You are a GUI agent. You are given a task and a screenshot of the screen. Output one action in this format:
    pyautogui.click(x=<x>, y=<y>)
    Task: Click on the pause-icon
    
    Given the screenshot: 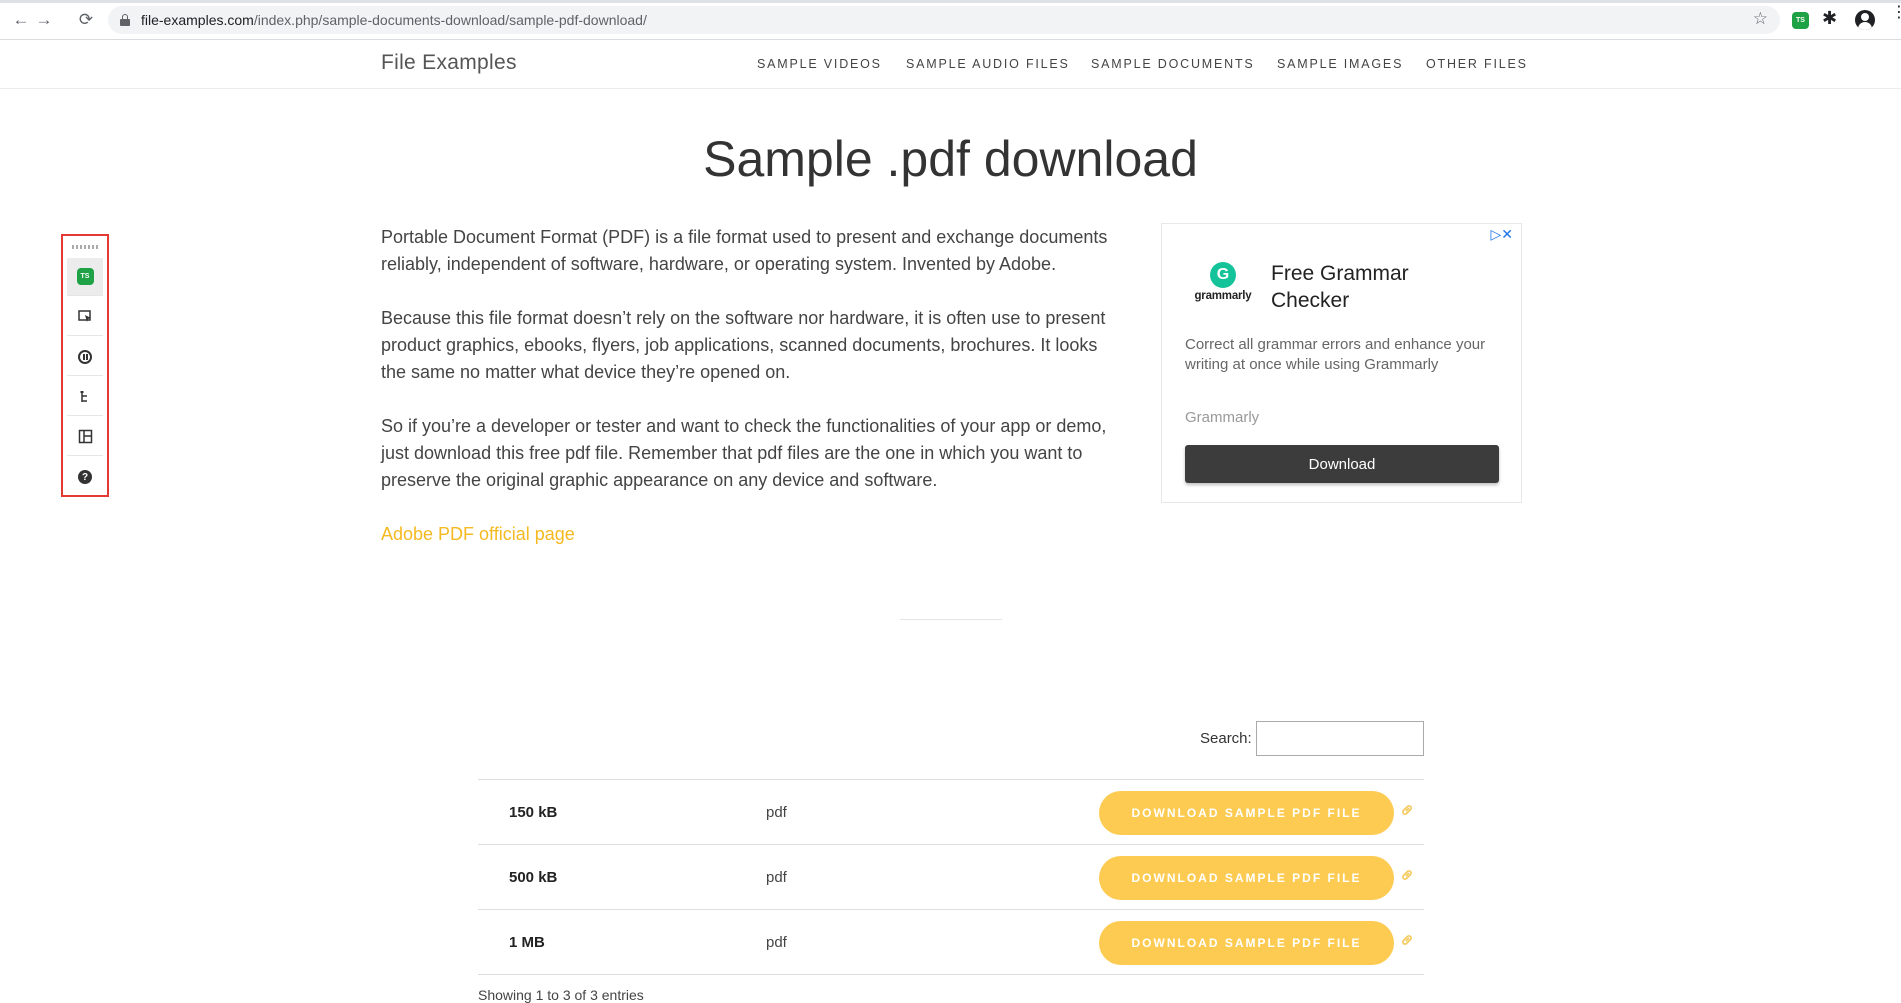 What is the action you would take?
    pyautogui.click(x=85, y=356)
    